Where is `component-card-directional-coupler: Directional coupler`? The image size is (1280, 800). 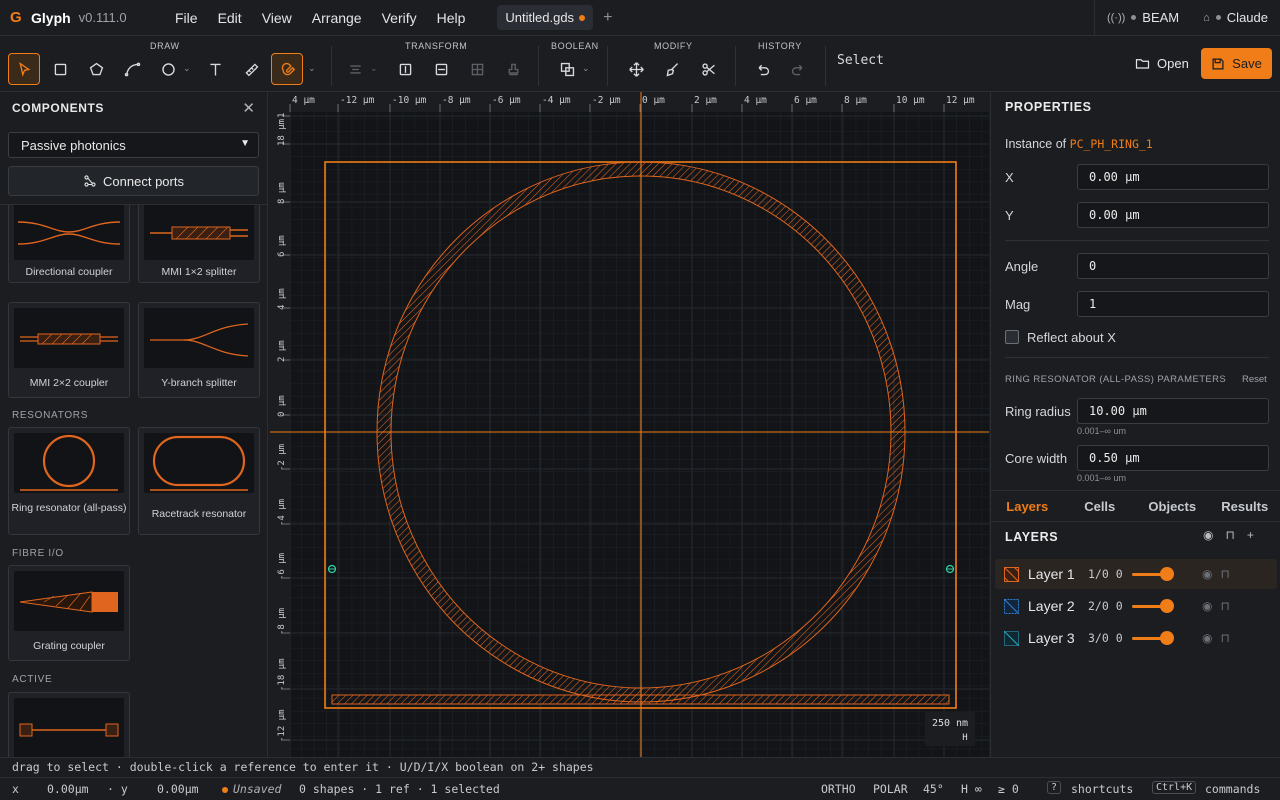 component-card-directional-coupler: Directional coupler is located at coordinates (69, 244).